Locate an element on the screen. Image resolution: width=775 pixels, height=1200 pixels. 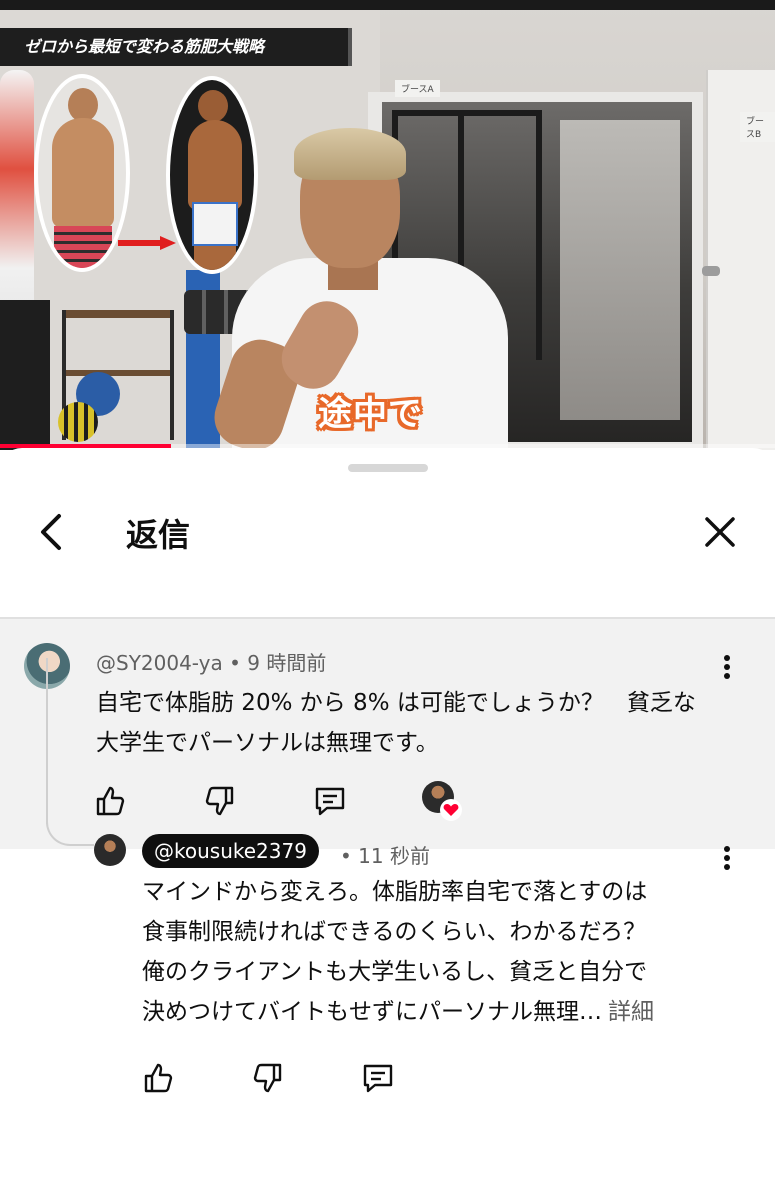
booth-b-sign: ブースB is located at coordinates (757, 127).